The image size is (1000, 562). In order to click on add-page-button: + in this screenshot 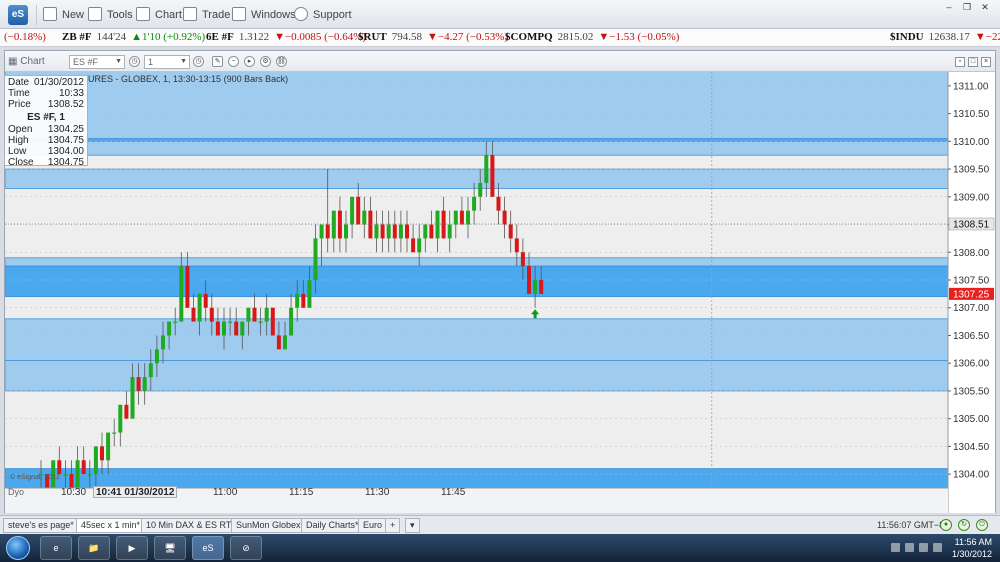, I will do `click(393, 525)`.